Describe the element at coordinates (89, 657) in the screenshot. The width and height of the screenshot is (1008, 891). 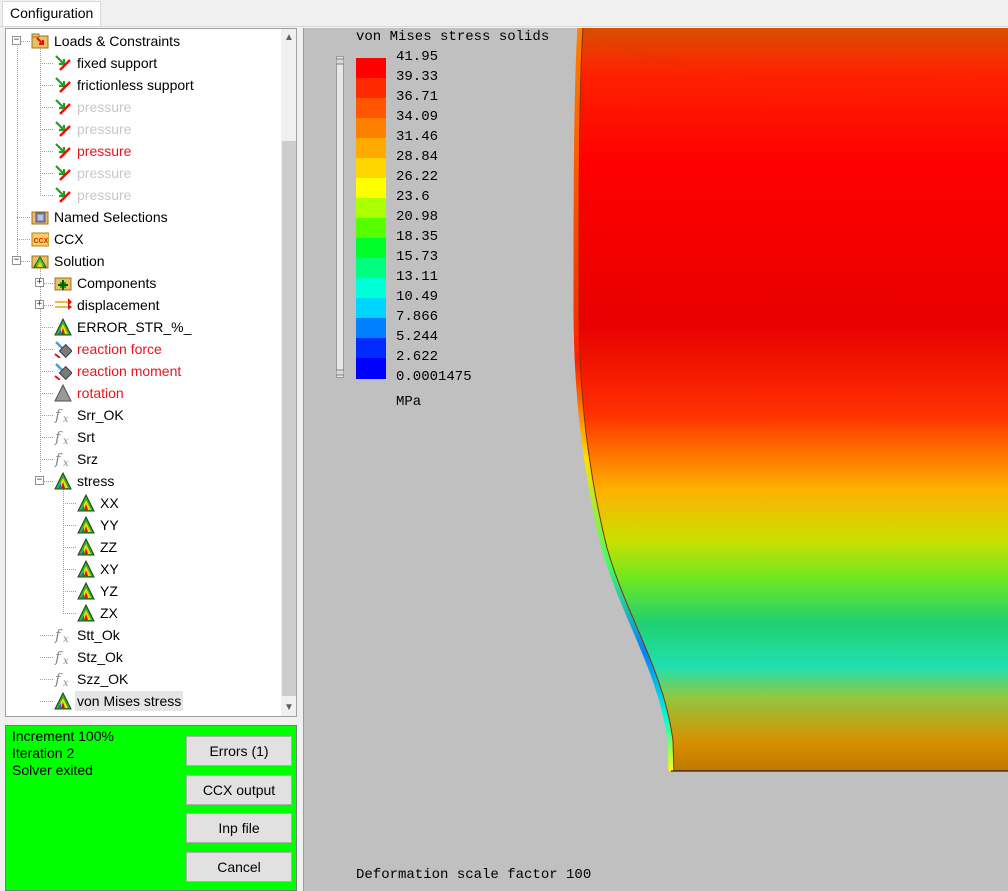
I see `tree-item: f x Stz_Ok` at that location.